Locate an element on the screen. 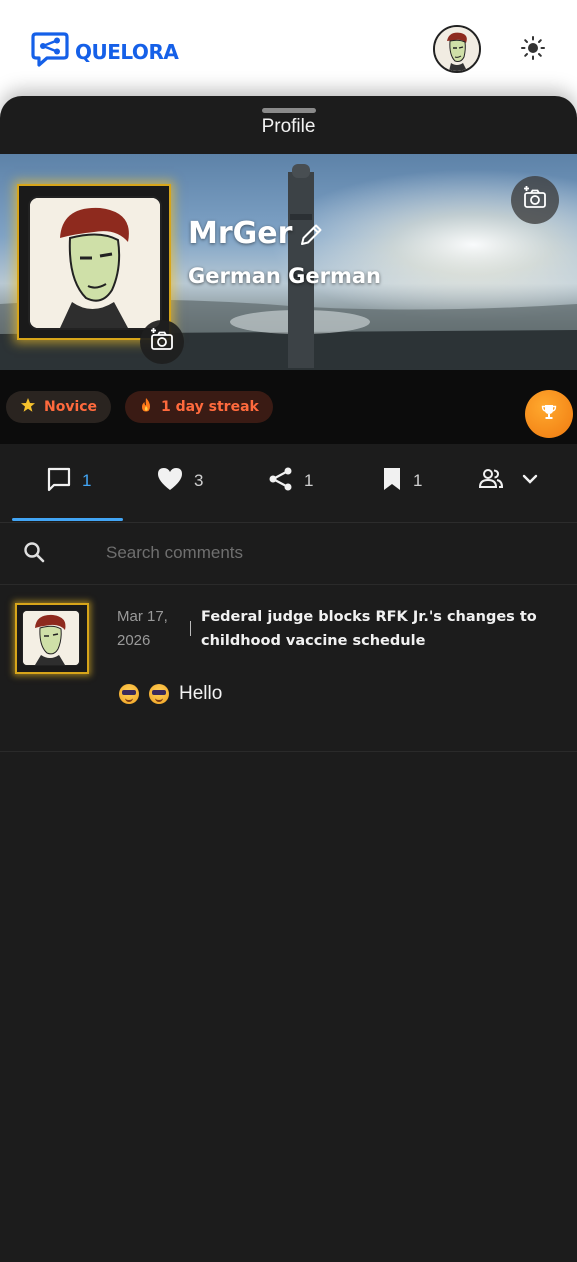  sheet-title: Profile is located at coordinates (288, 126).